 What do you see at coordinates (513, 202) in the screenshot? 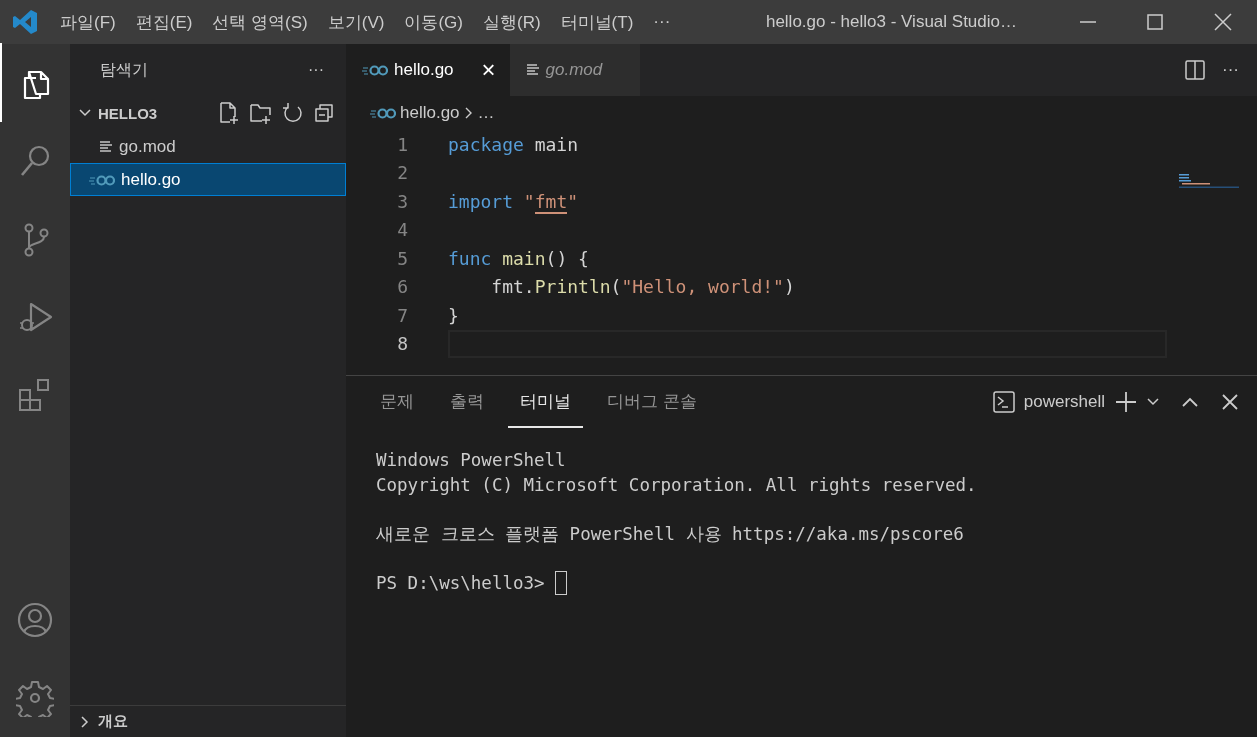
I see `code-line: import "fmt"` at bounding box center [513, 202].